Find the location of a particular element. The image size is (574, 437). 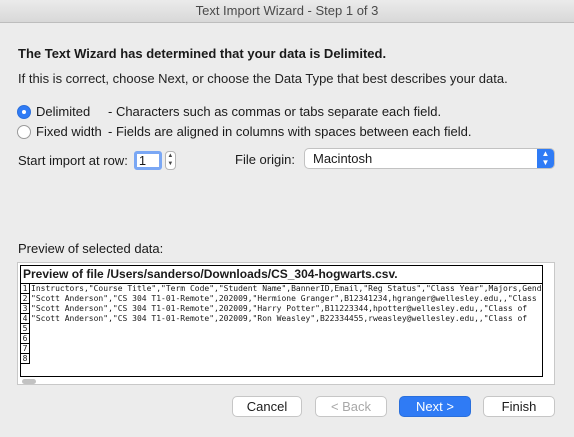

preview-row-number: 6 is located at coordinates (25, 339).